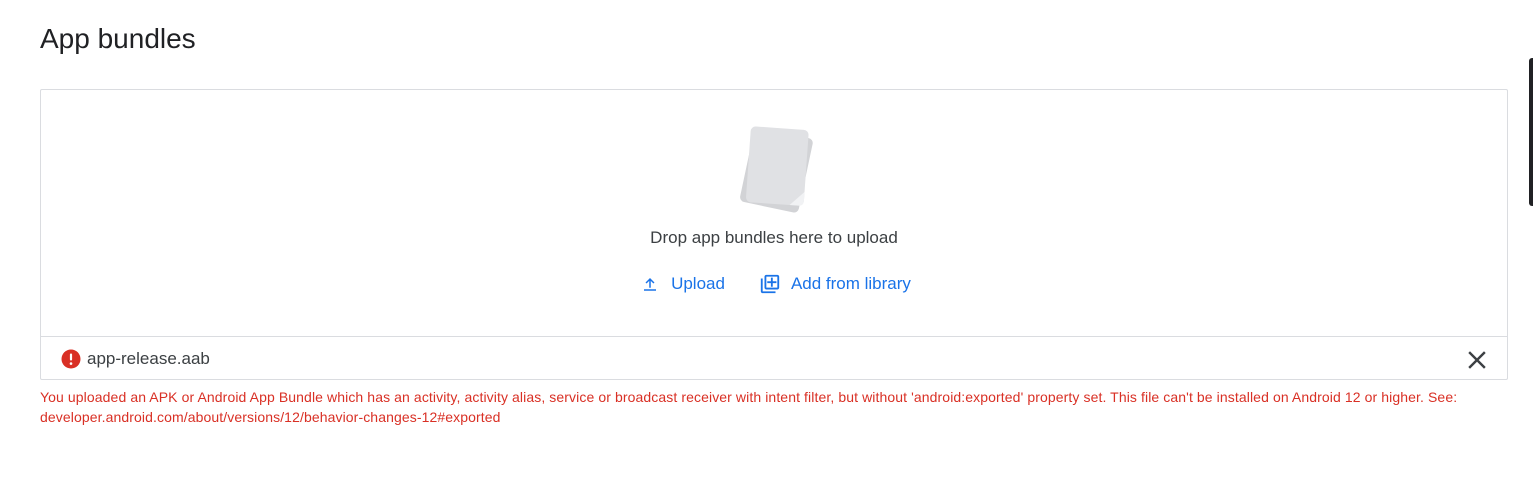  Describe the element at coordinates (774, 358) in the screenshot. I see `uploaded-file-row: app-release.aab` at that location.